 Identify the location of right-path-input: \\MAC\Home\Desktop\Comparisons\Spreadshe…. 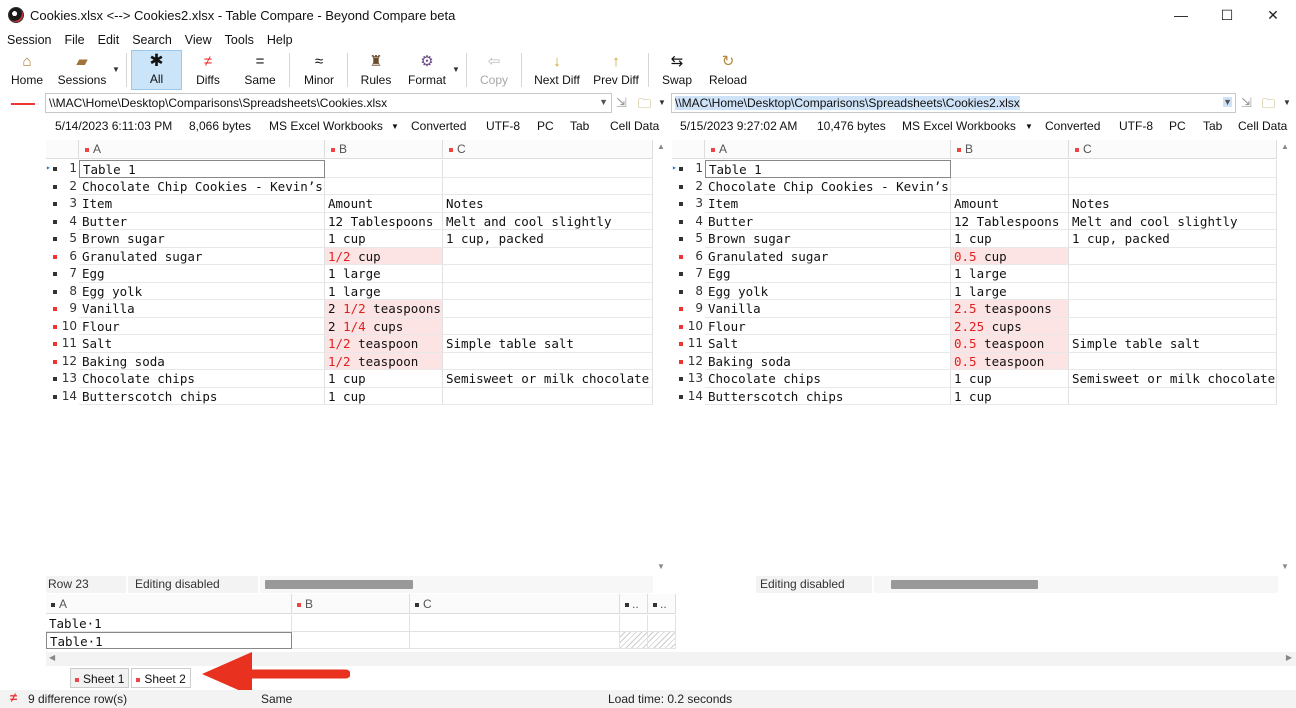
(953, 103).